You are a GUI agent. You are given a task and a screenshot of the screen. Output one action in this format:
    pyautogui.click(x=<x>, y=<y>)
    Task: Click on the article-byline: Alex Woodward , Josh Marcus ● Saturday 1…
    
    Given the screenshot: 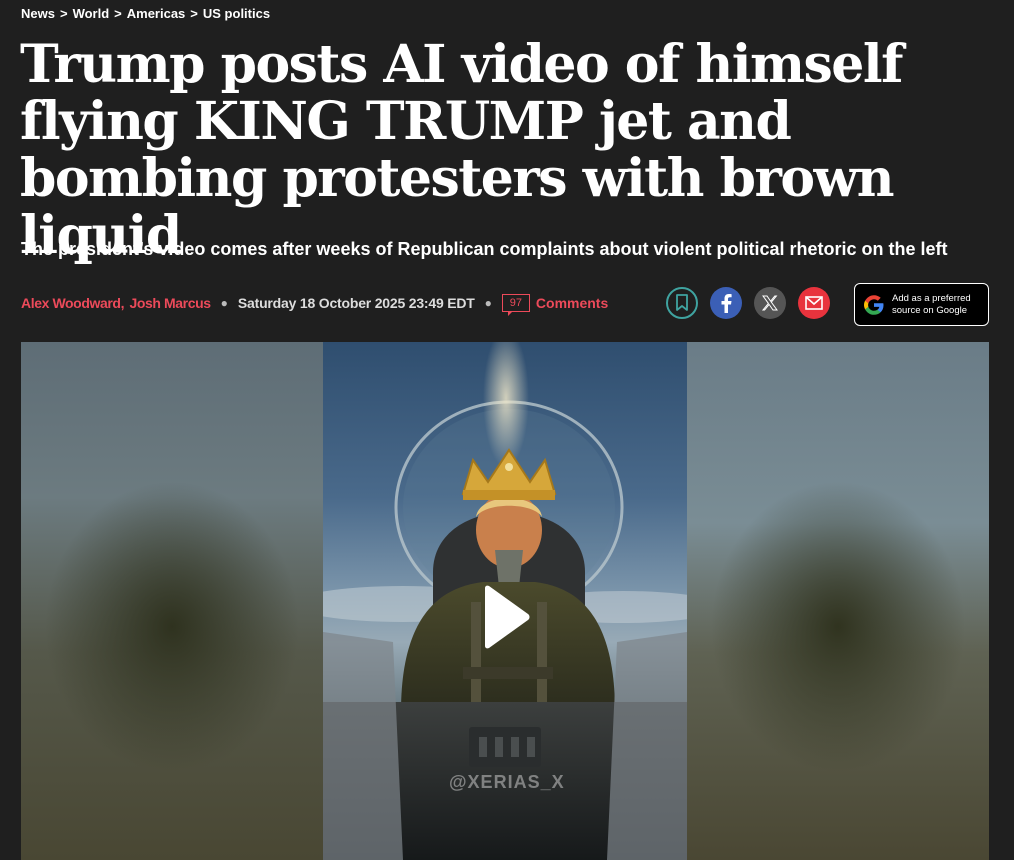 What is the action you would take?
    pyautogui.click(x=315, y=304)
    